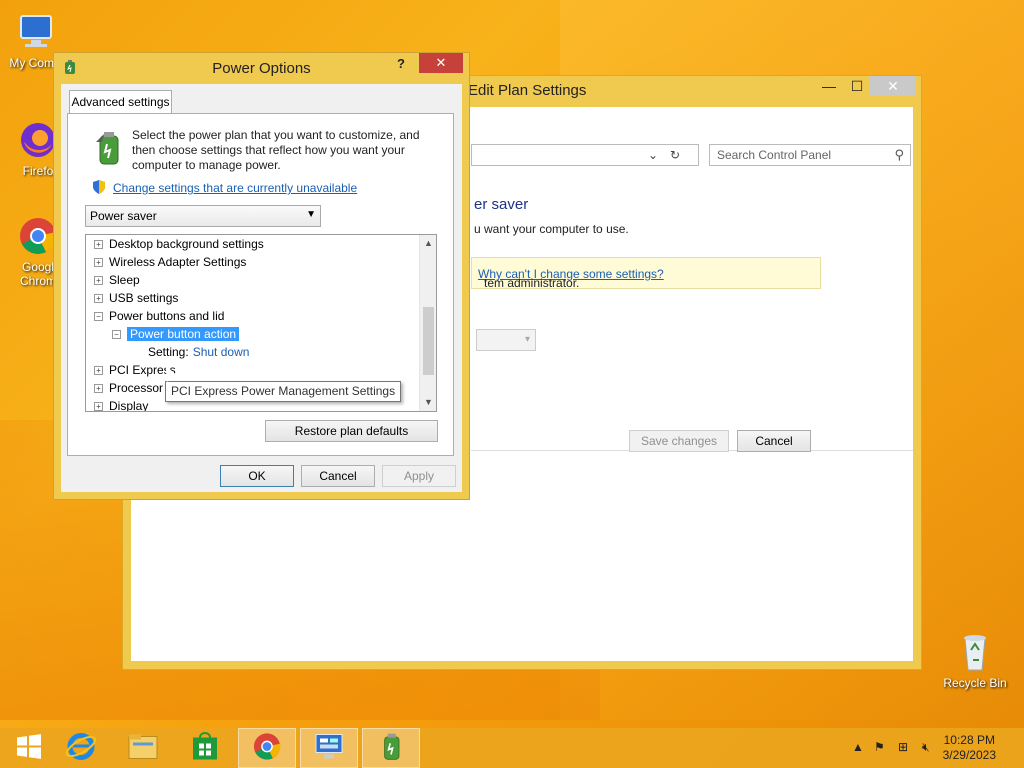  What do you see at coordinates (170, 262) in the screenshot?
I see `tree-item-wireless-adapter: + Wireless Adapter Settings` at bounding box center [170, 262].